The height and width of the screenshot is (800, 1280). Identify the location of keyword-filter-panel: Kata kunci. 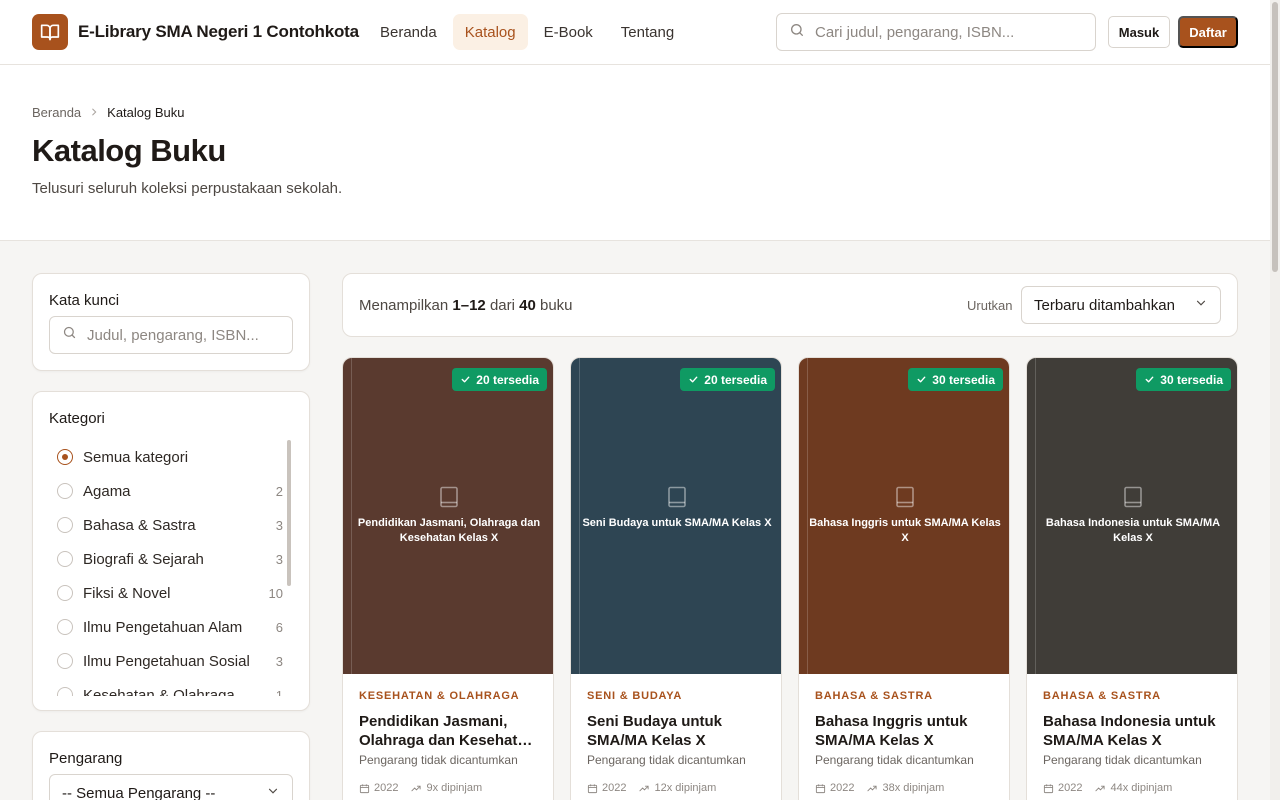
(171, 322).